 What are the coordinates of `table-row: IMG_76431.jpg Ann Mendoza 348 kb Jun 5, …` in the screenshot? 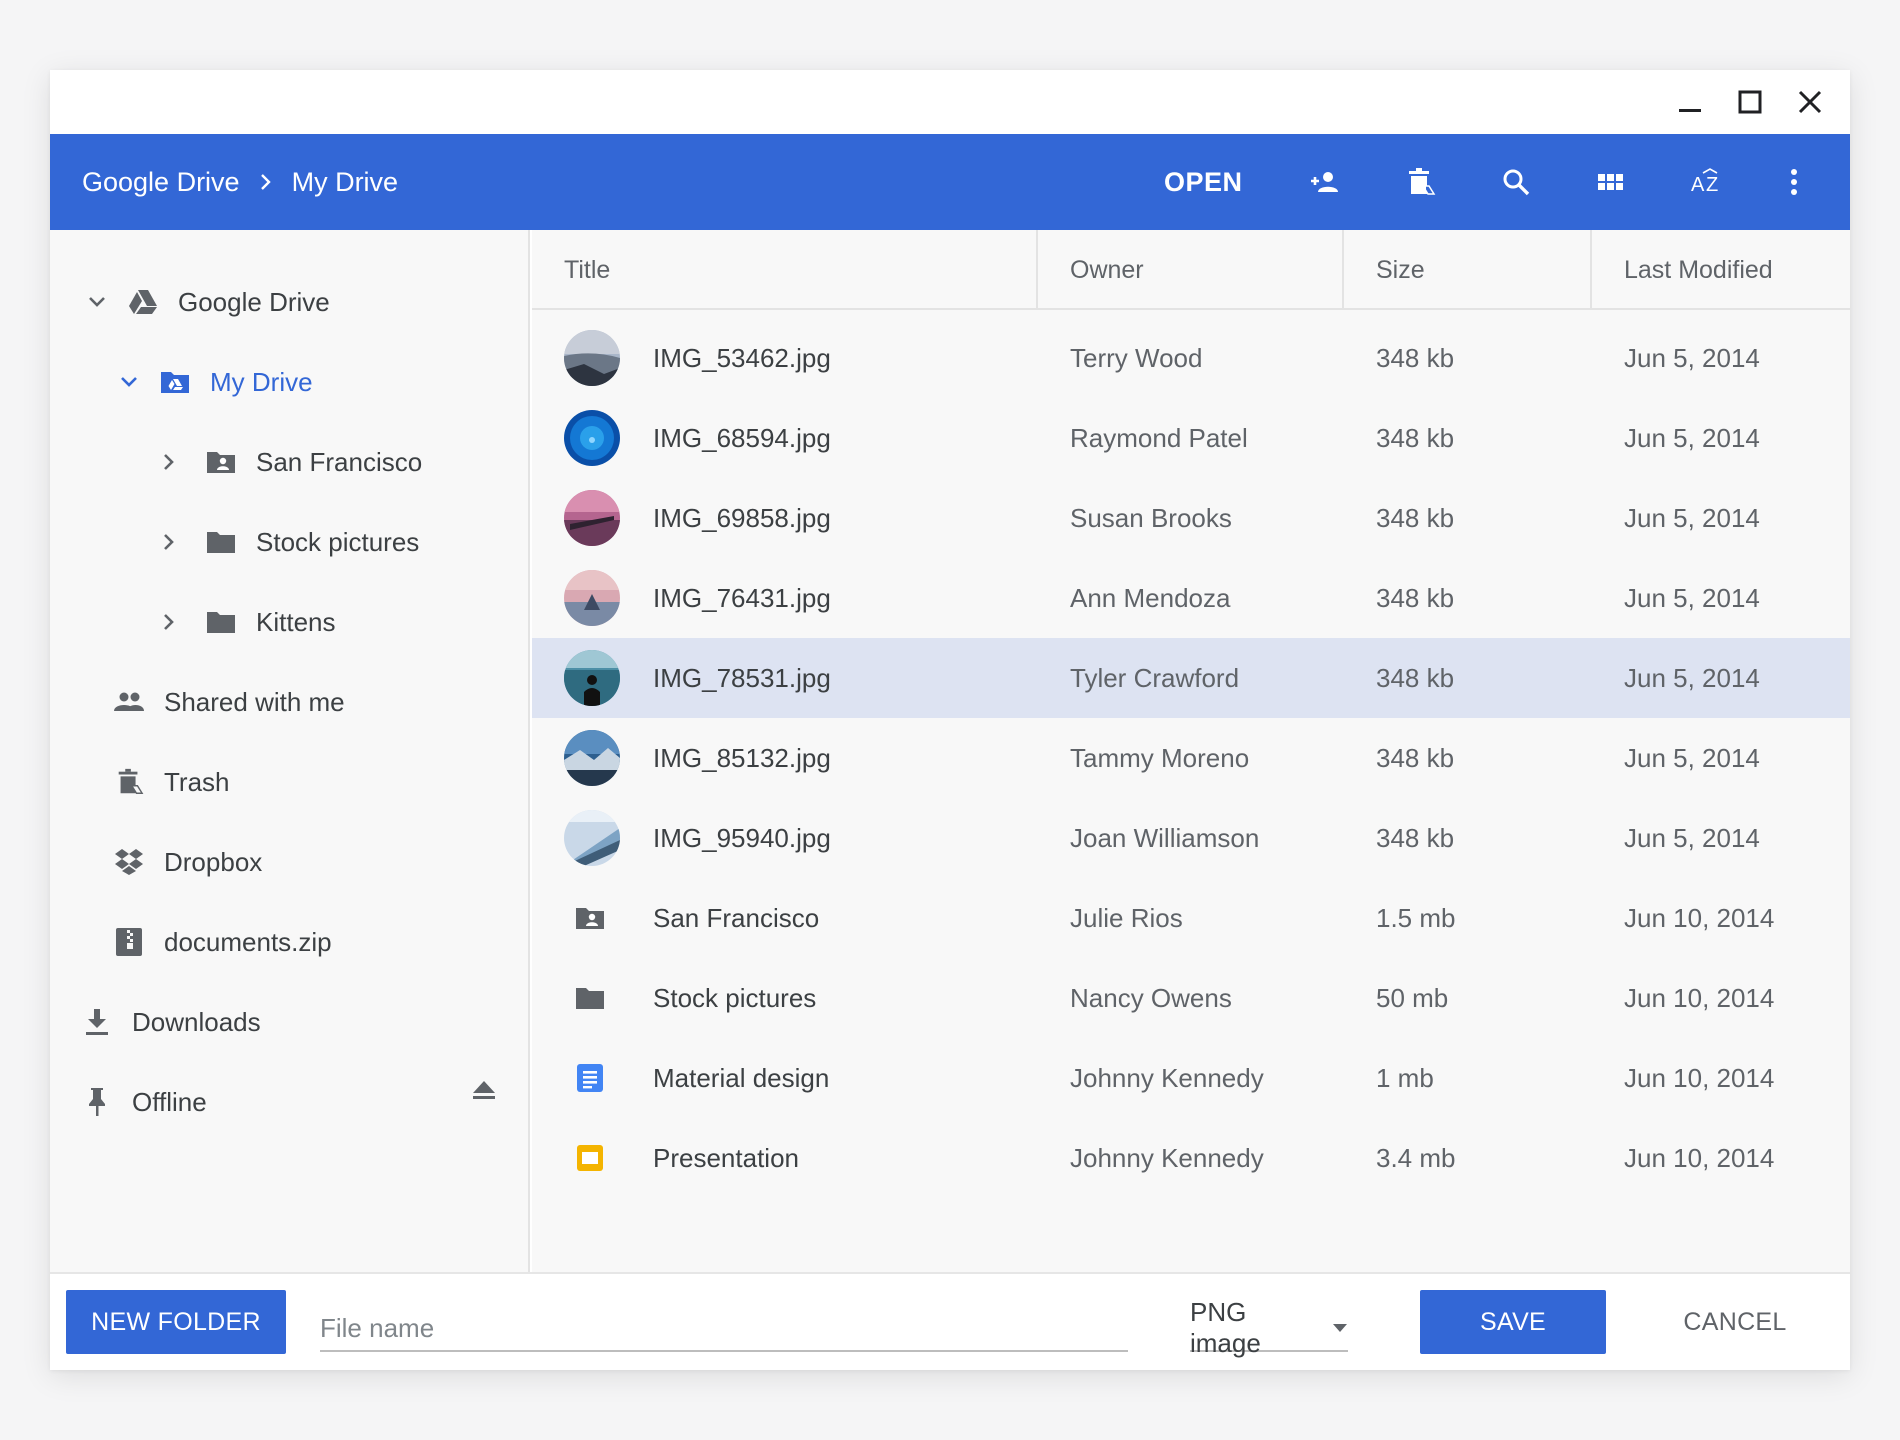 It's located at (1191, 598).